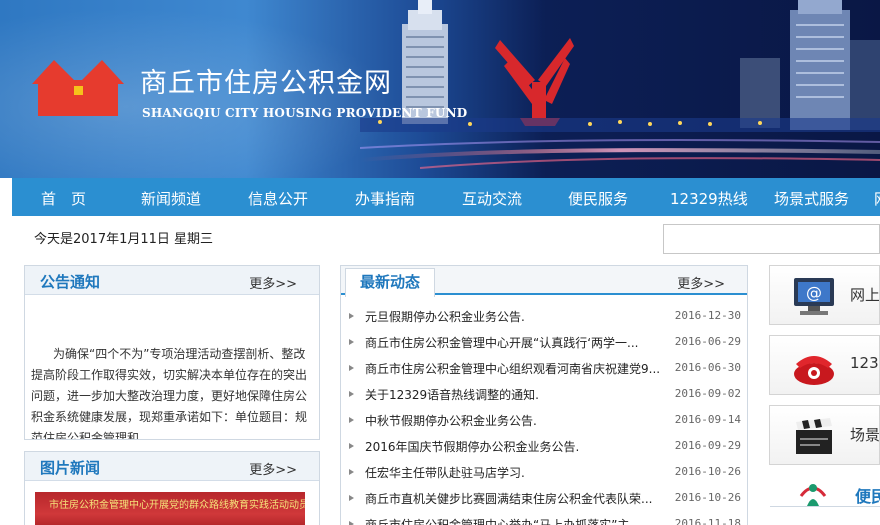 The width and height of the screenshot is (880, 525). What do you see at coordinates (707, 315) in the screenshot?
I see `news-date: 2016-12-30` at bounding box center [707, 315].